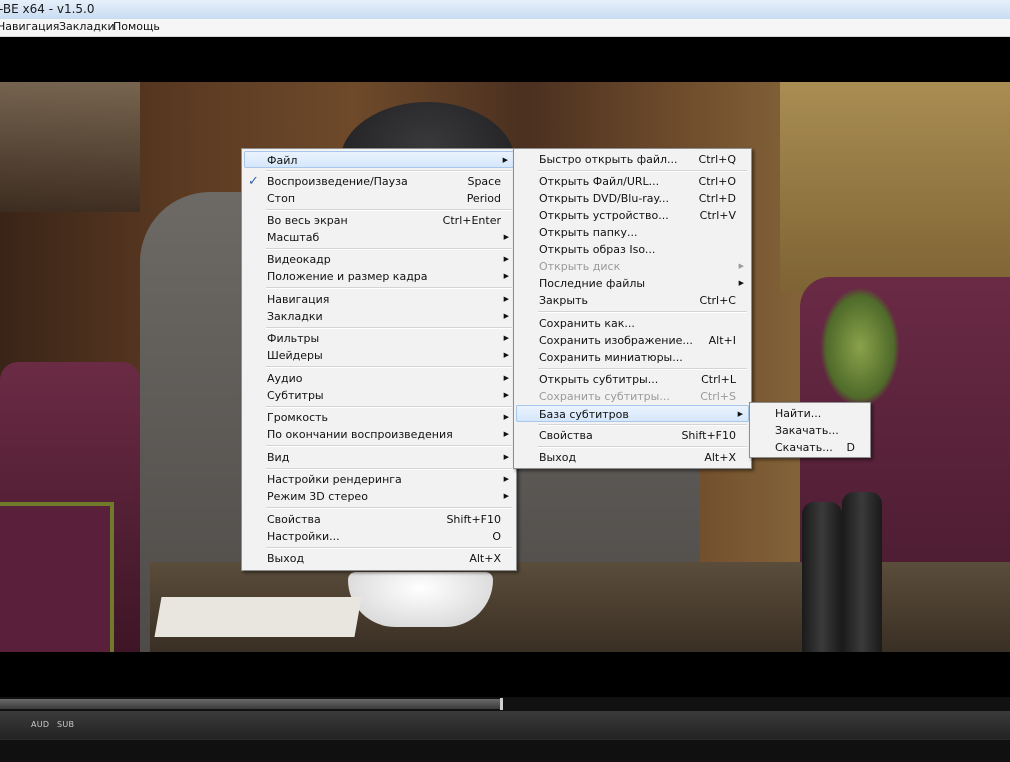 The image size is (1010, 762). I want to click on menu-item-filters: Фильтры ▶, so click(379, 338).